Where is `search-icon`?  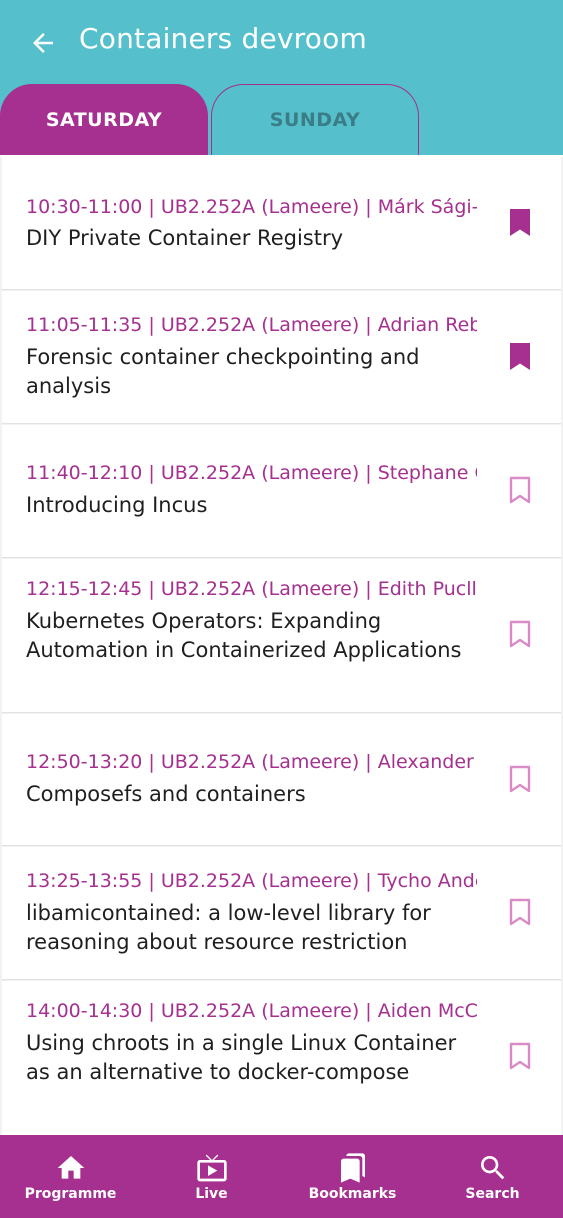
search-icon is located at coordinates (493, 1168).